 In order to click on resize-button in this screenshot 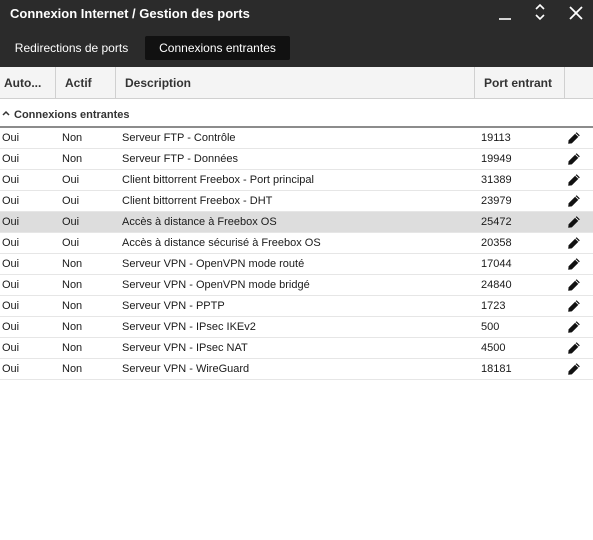, I will do `click(541, 14)`.